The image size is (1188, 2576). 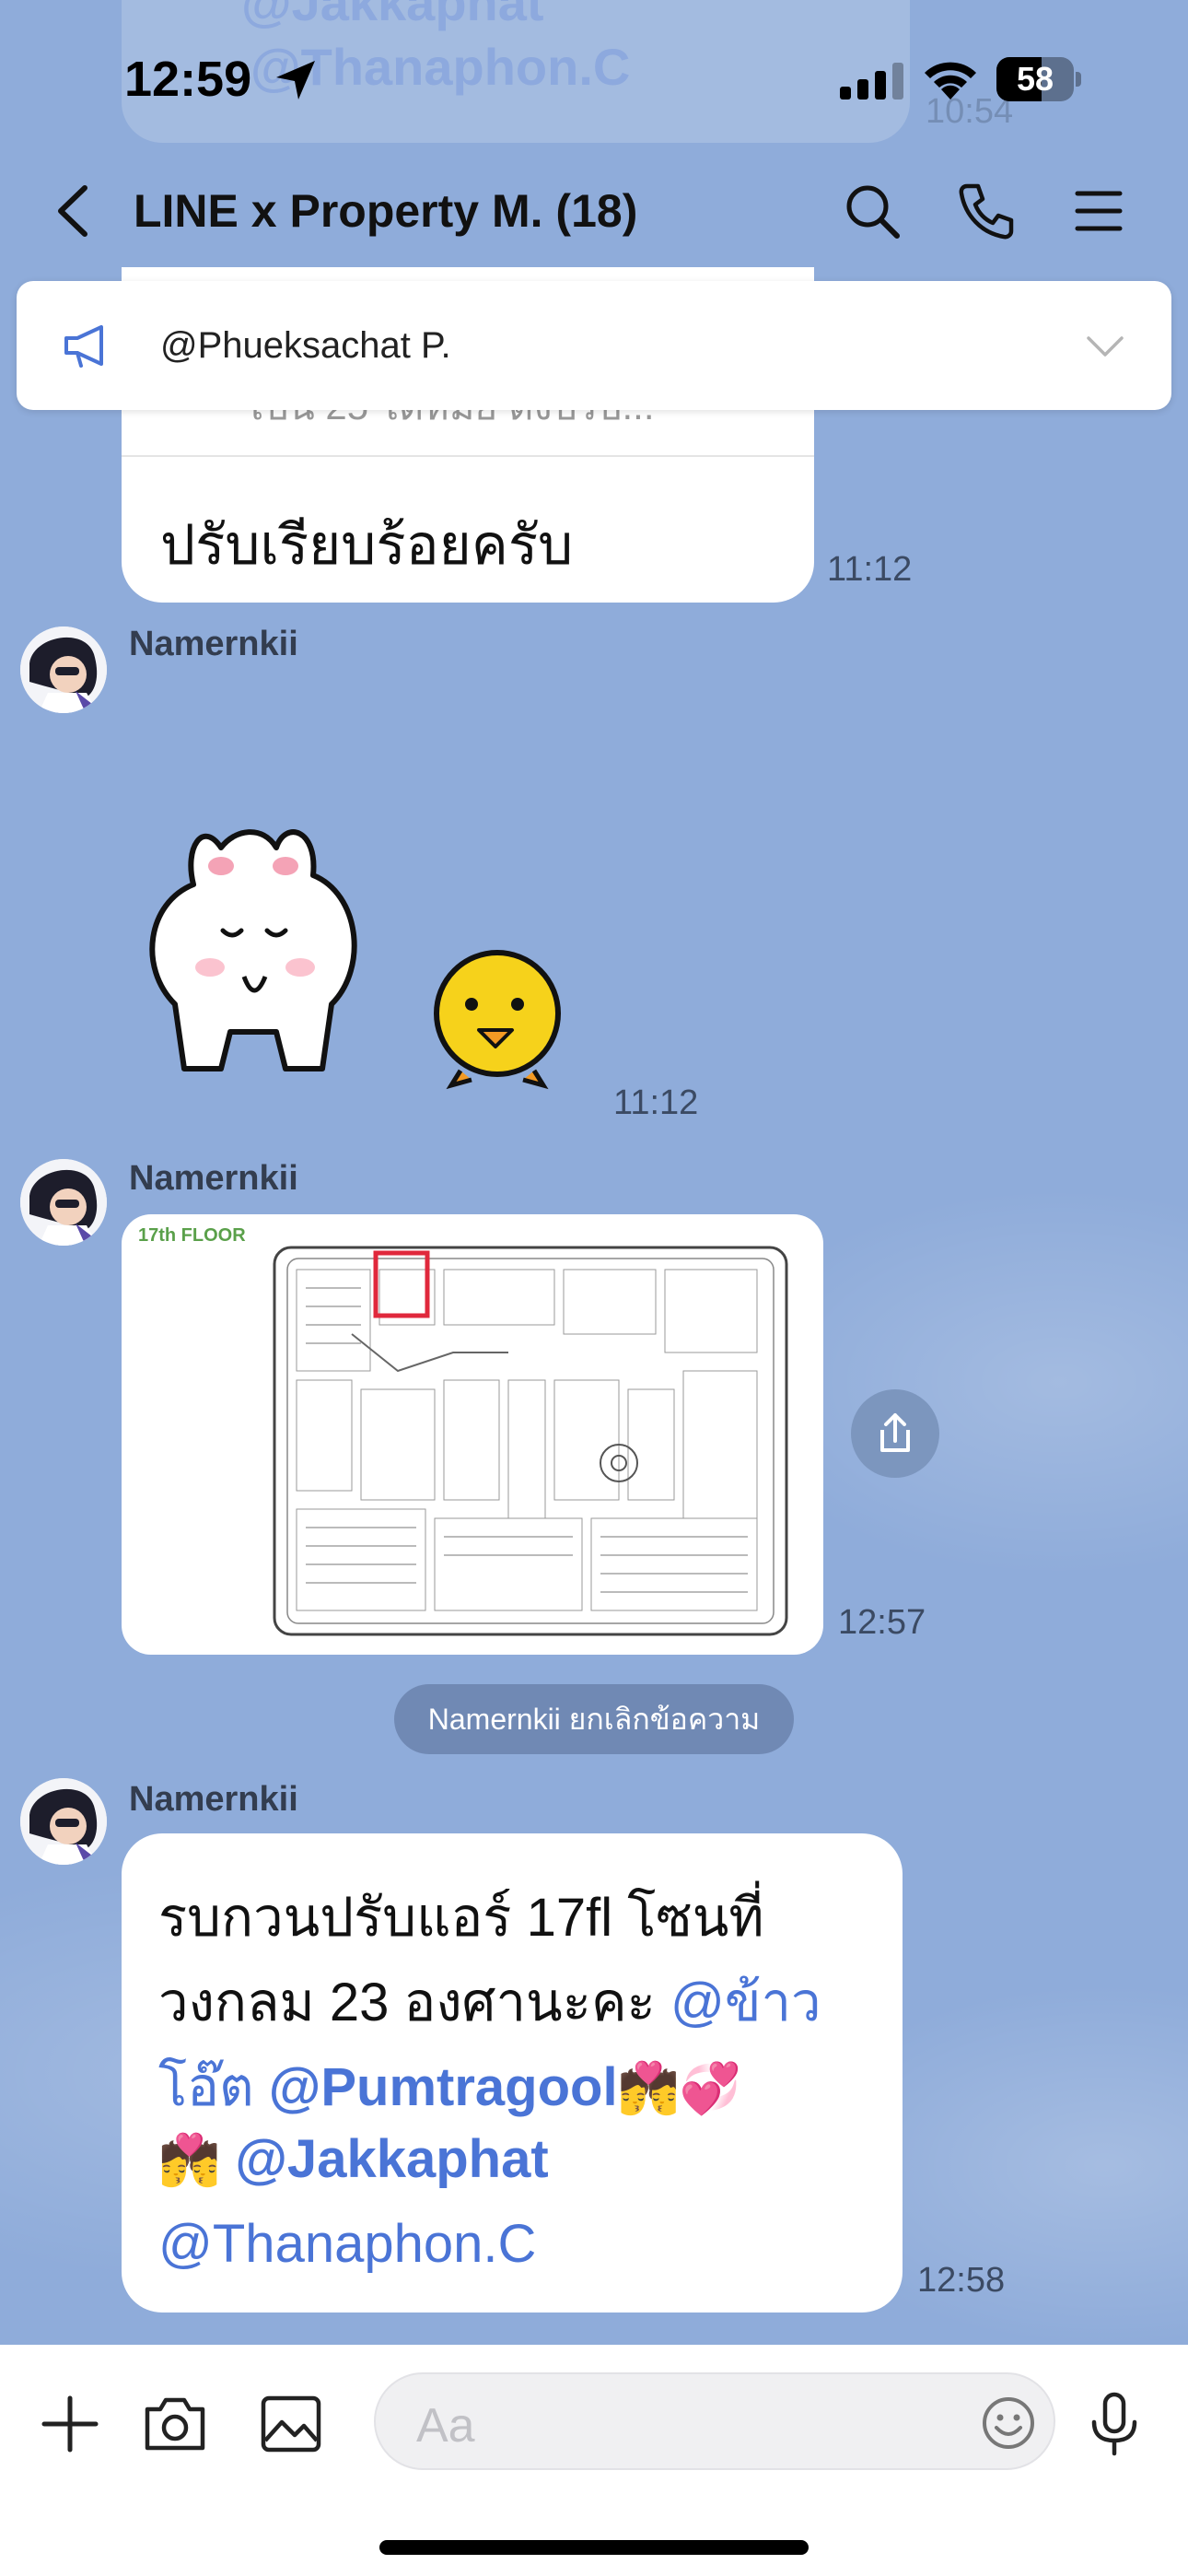 I want to click on floor-plan-image: 17th FLOOR, so click(x=473, y=1434).